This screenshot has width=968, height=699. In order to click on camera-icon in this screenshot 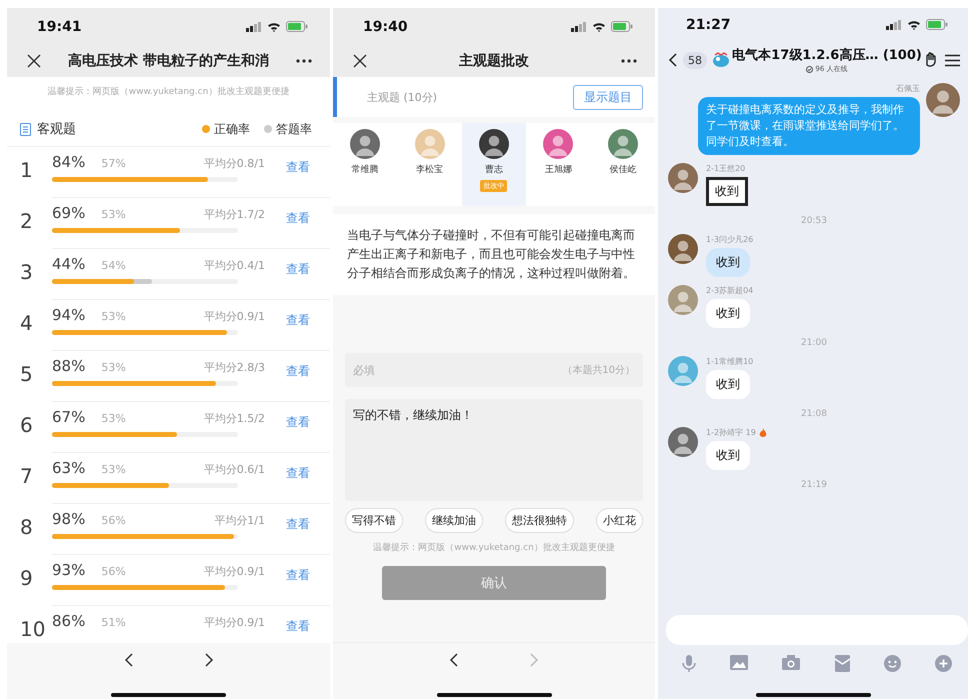, I will do `click(791, 662)`.